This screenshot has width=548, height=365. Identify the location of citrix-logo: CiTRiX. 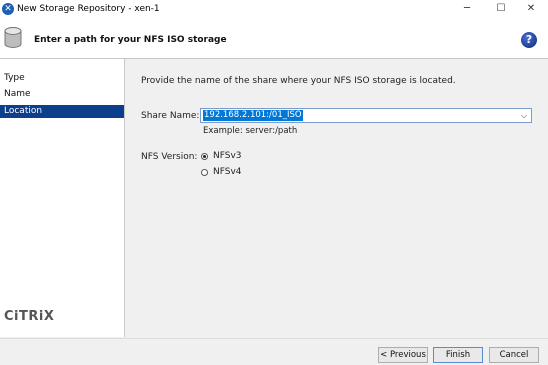
(29, 316).